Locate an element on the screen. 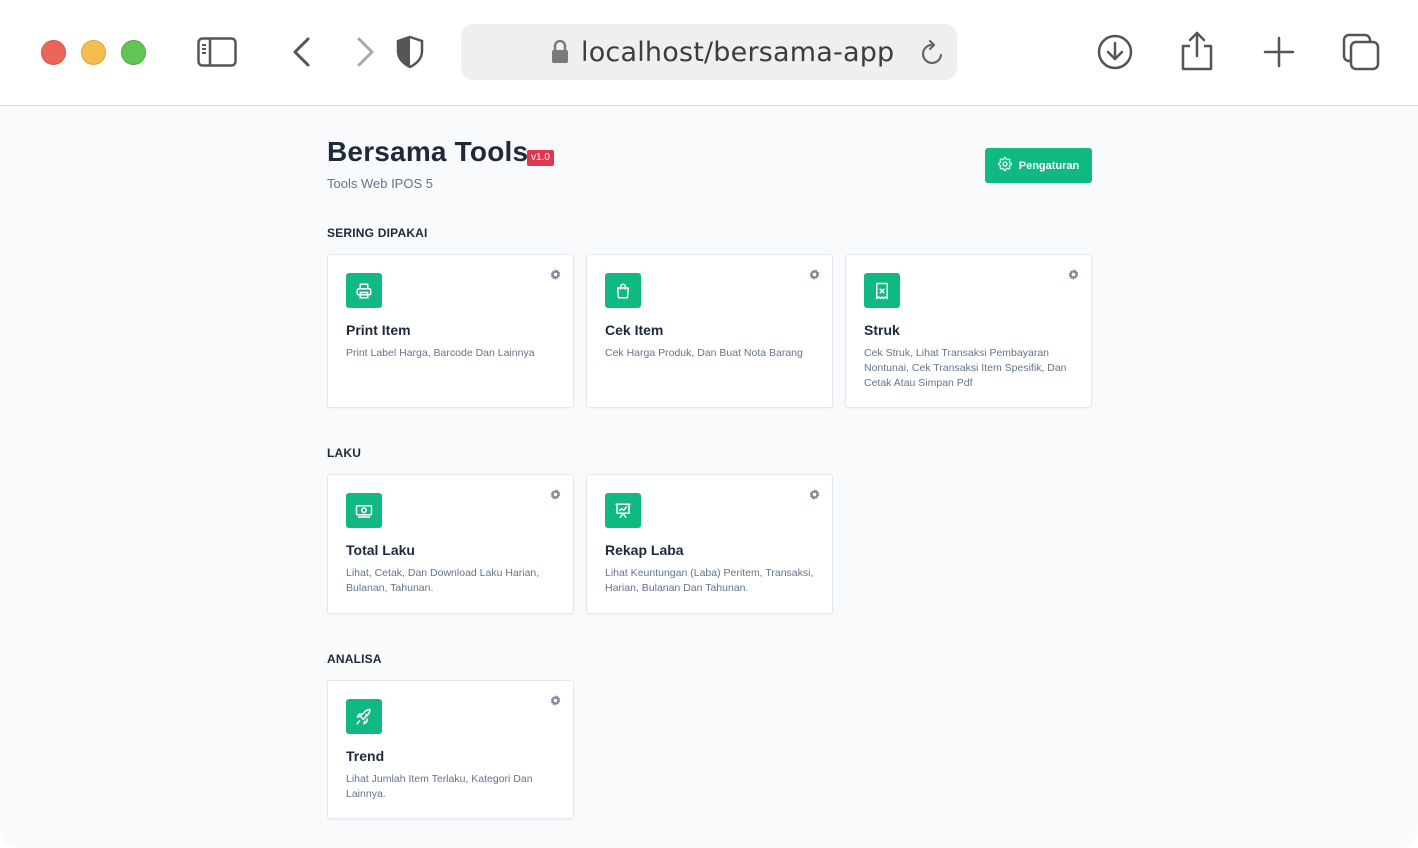 This screenshot has height=848, width=1418. share-icon is located at coordinates (1197, 51).